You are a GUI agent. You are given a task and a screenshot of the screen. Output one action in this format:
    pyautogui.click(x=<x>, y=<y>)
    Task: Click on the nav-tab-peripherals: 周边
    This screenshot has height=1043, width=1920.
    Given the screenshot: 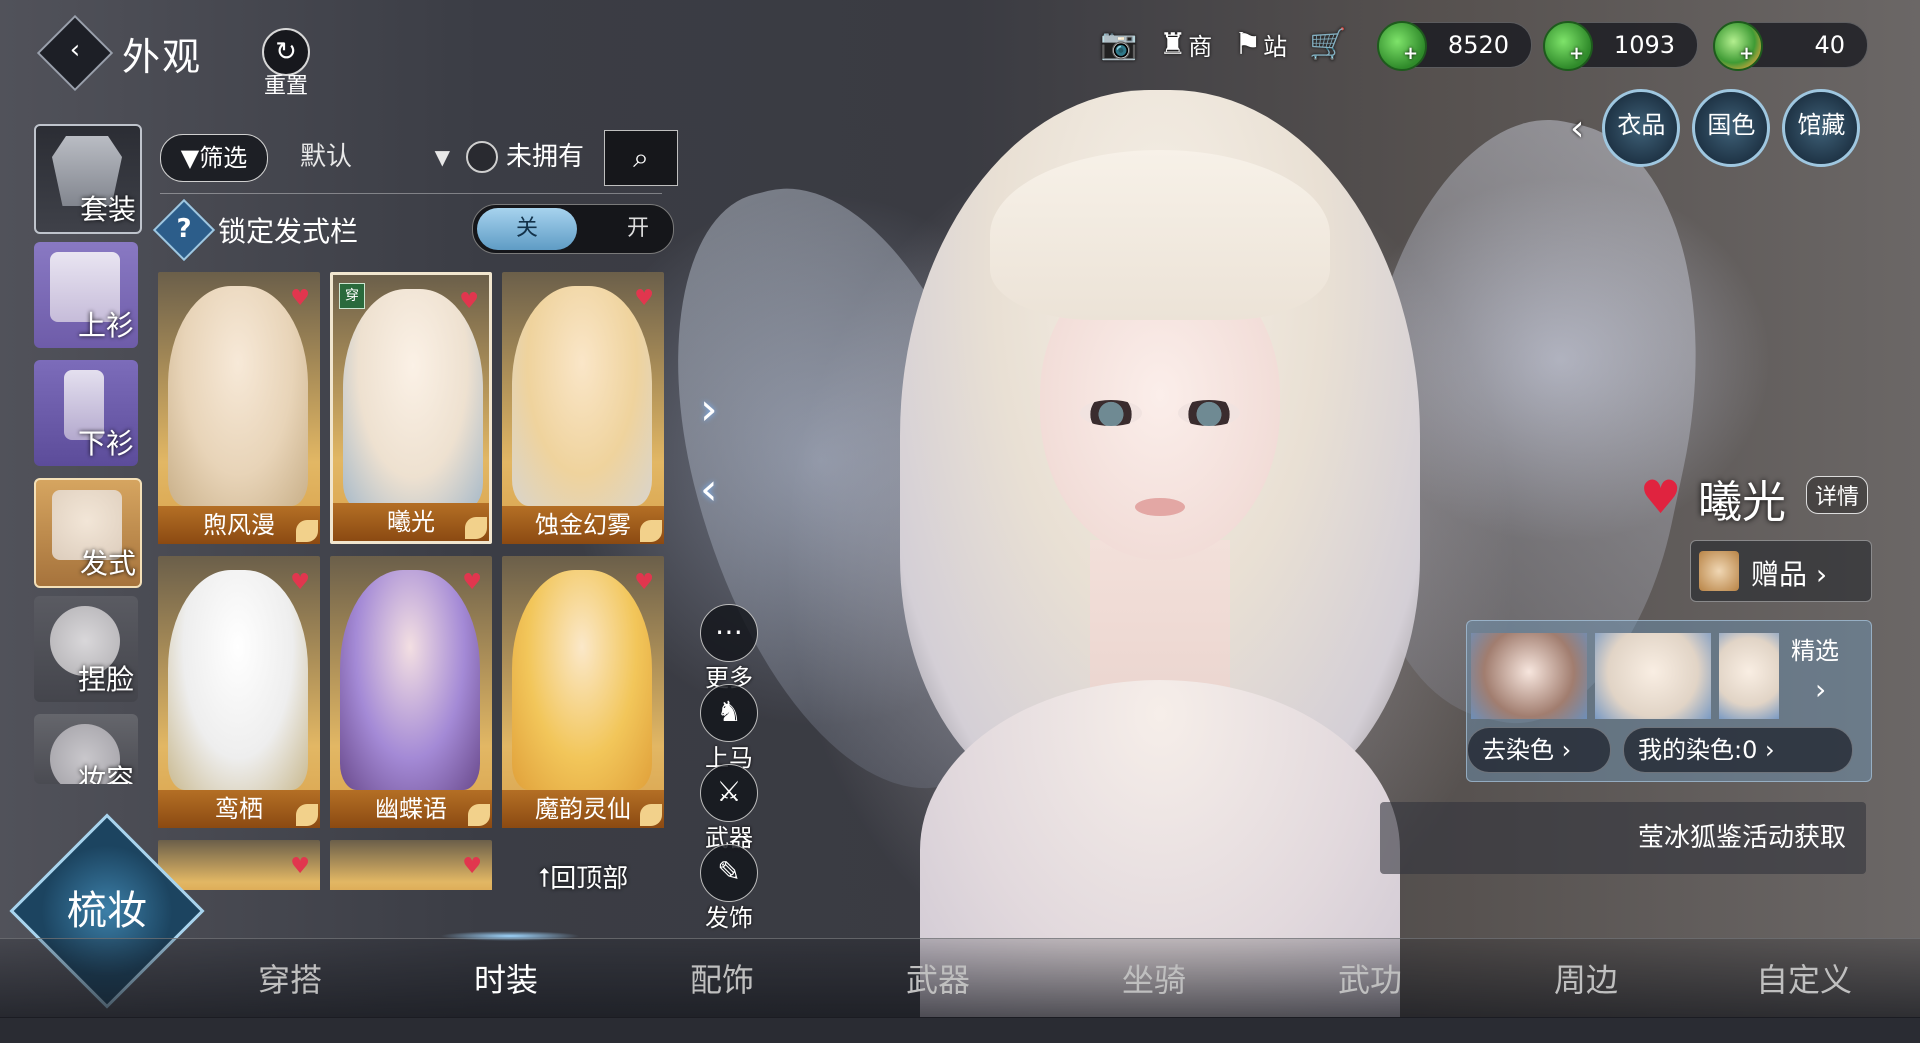 What is the action you would take?
    pyautogui.click(x=1586, y=978)
    